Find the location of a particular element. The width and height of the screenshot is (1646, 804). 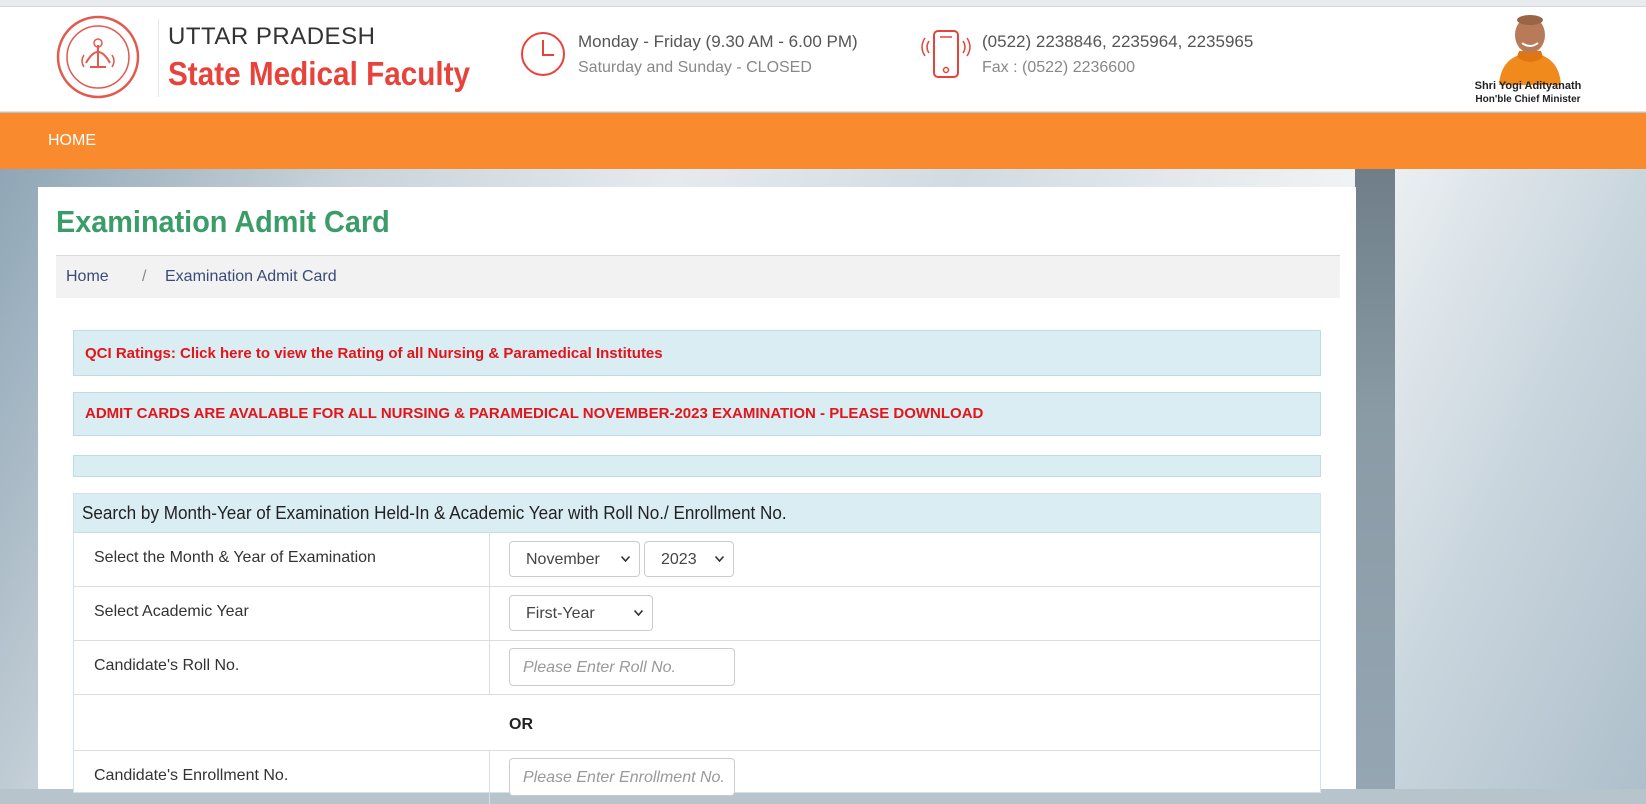

empty-notice-bar is located at coordinates (697, 466).